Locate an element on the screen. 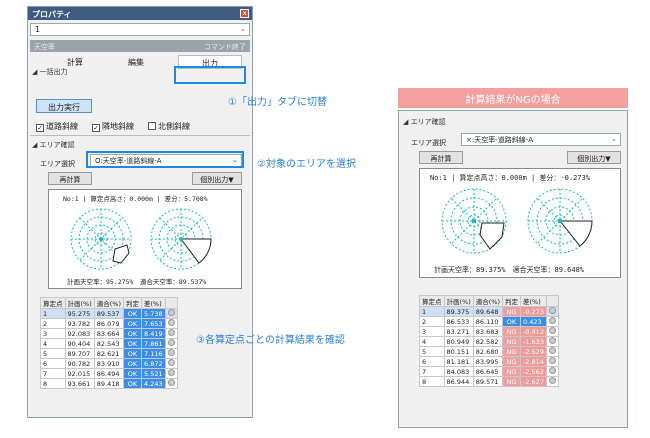  table-row: 7 84.083 86.645 NG -2.562 is located at coordinates (489, 371).